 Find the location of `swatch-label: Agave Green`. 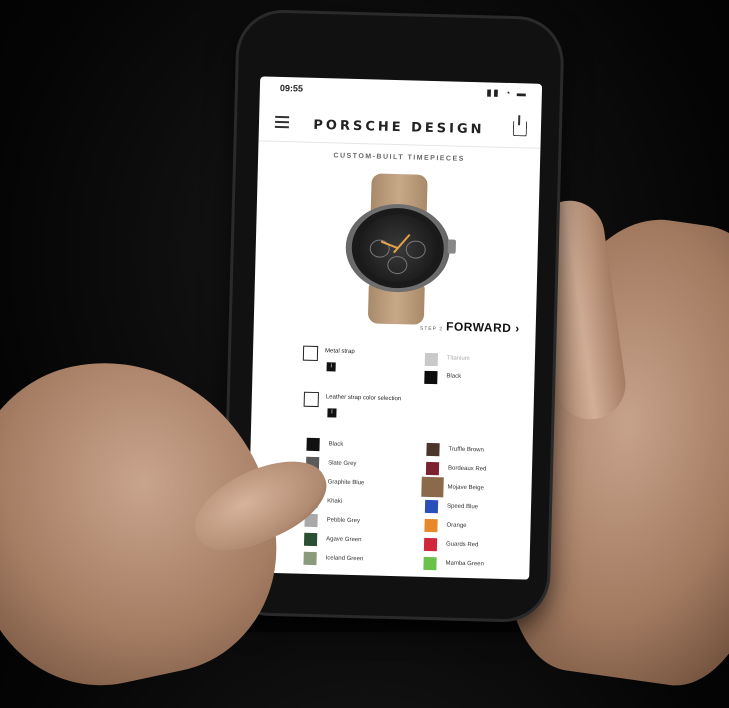

swatch-label: Agave Green is located at coordinates (344, 540).